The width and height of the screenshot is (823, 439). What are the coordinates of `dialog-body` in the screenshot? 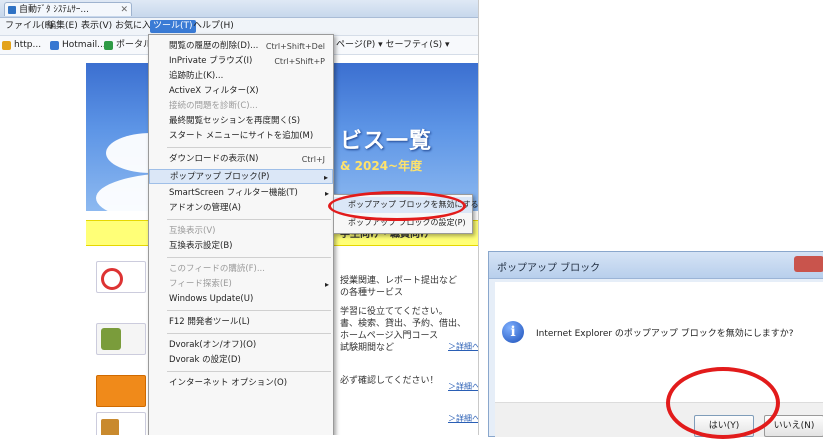 It's located at (659, 342).